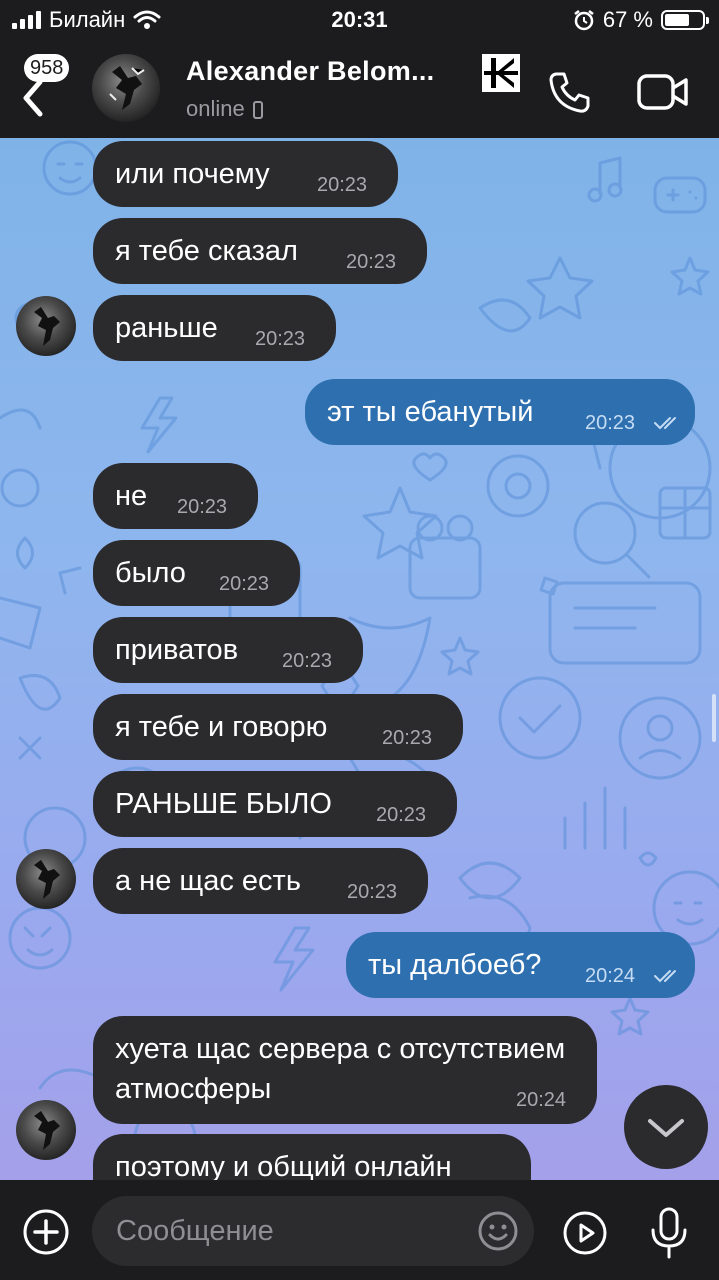  I want to click on message-bubble: поэтому и общий онлайн, so click(312, 1157).